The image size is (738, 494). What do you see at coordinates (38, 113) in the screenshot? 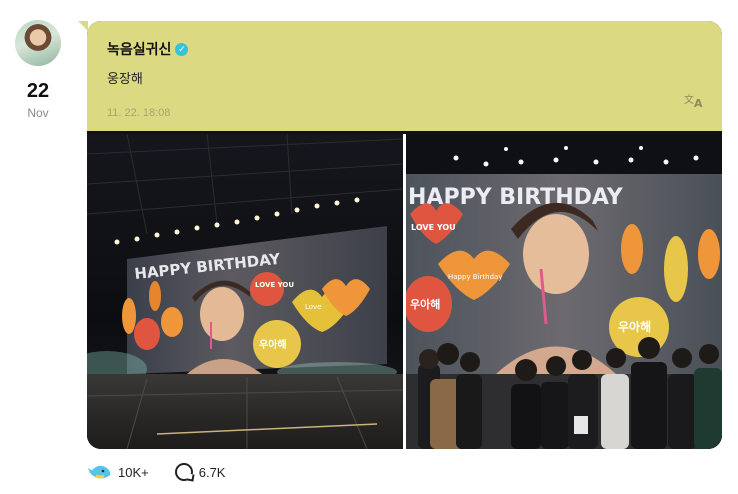
I see `post-month: Nov` at bounding box center [38, 113].